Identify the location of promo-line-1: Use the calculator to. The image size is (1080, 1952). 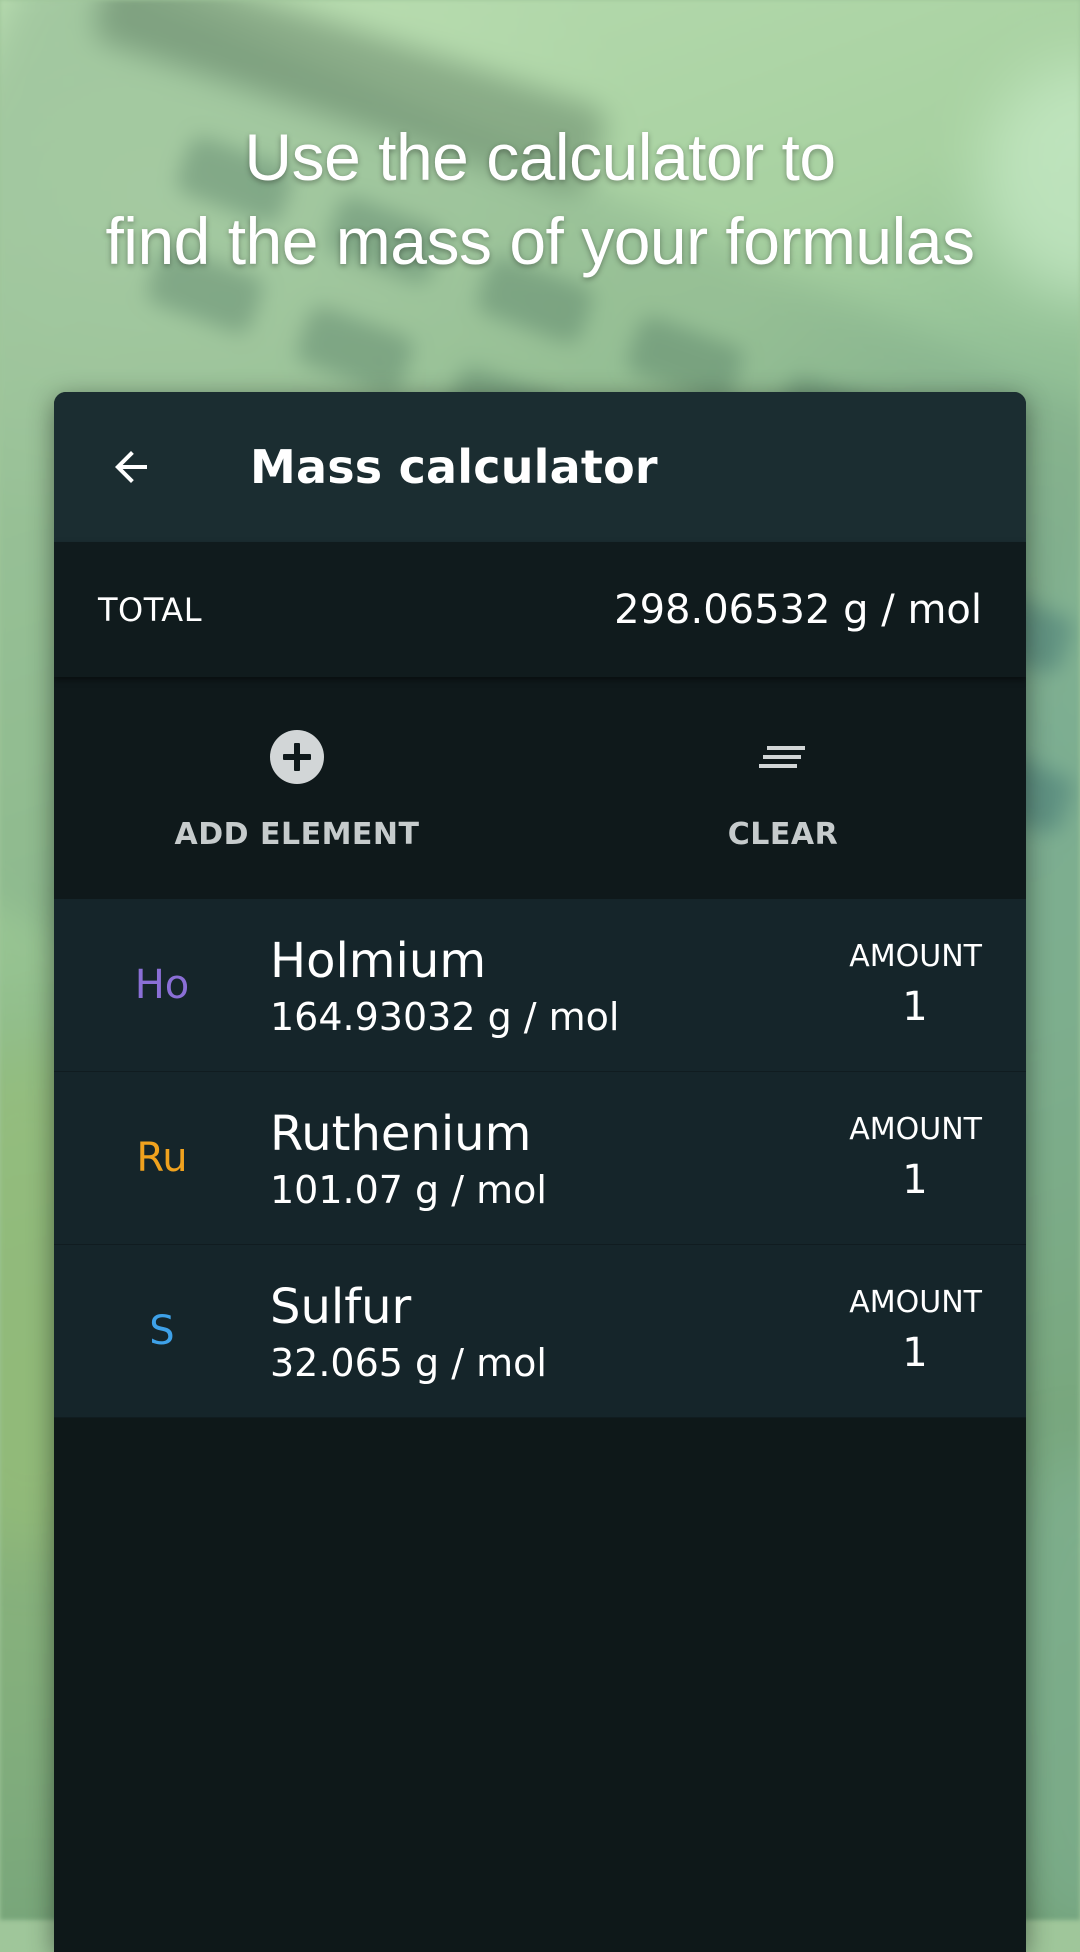
(540, 157).